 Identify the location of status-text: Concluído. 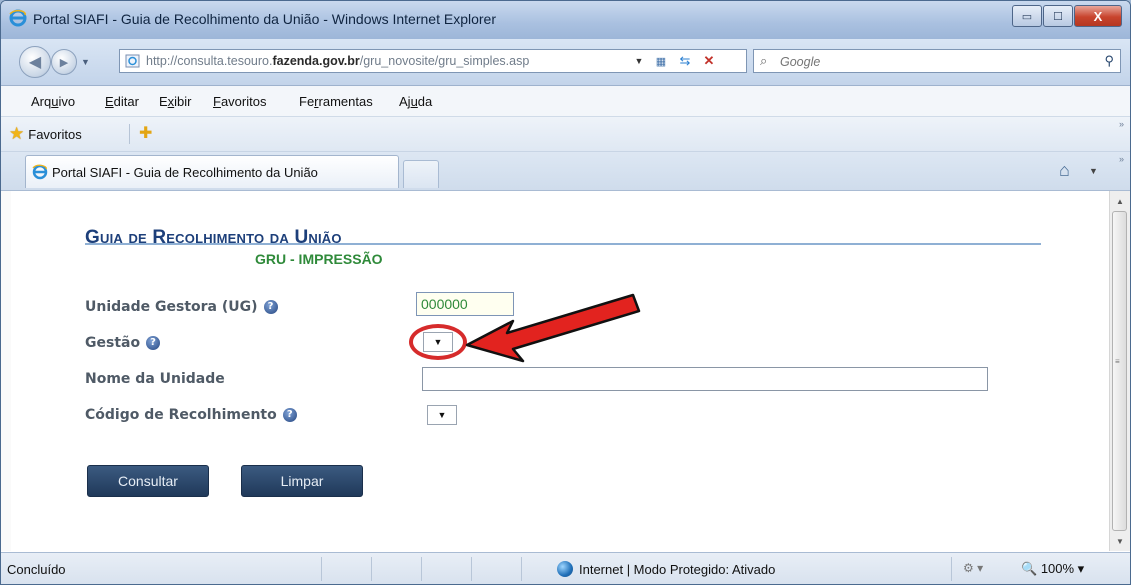
(36, 569).